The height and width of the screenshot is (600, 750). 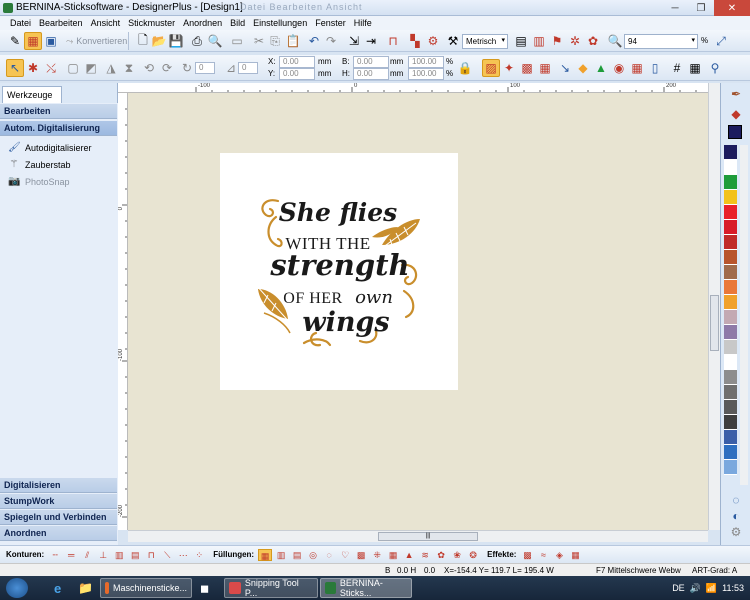 I want to click on arrow-icon: ↘, so click(x=565, y=68).